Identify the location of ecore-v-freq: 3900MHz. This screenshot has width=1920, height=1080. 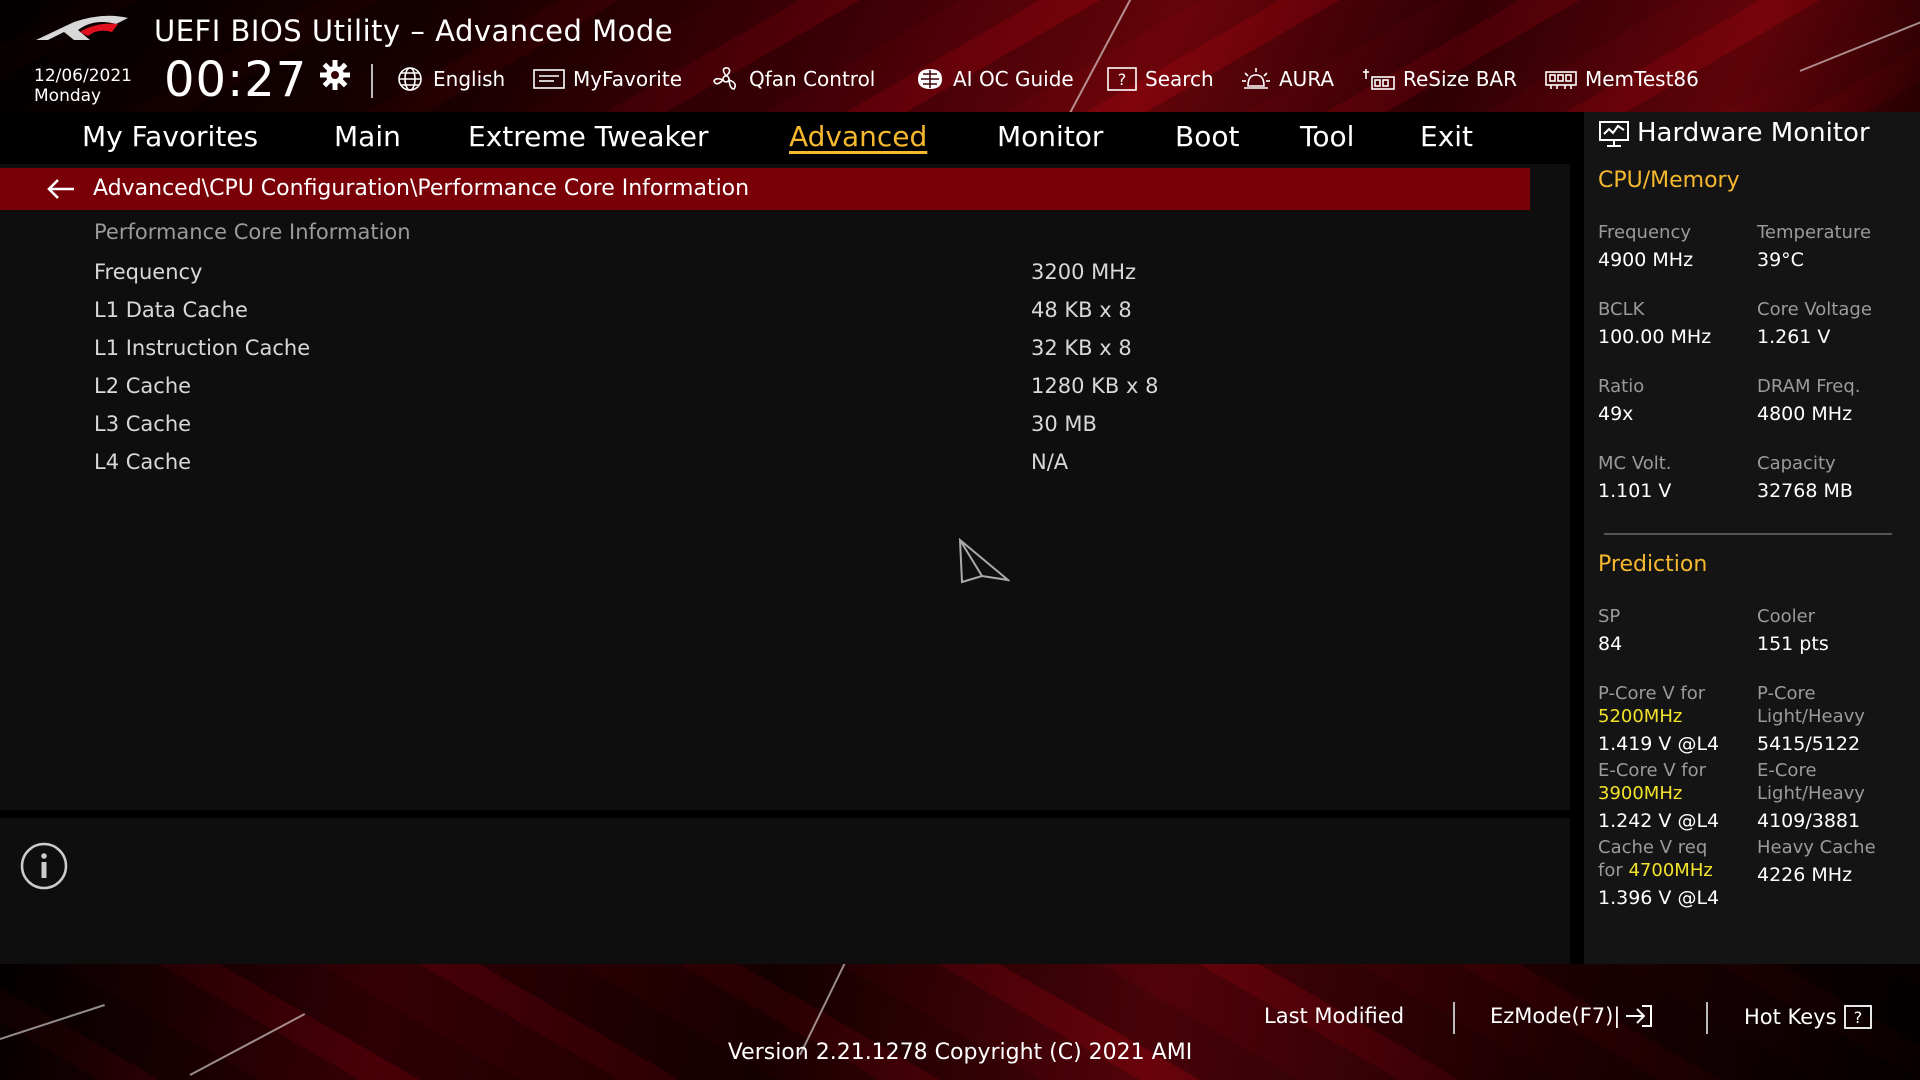
(1640, 793).